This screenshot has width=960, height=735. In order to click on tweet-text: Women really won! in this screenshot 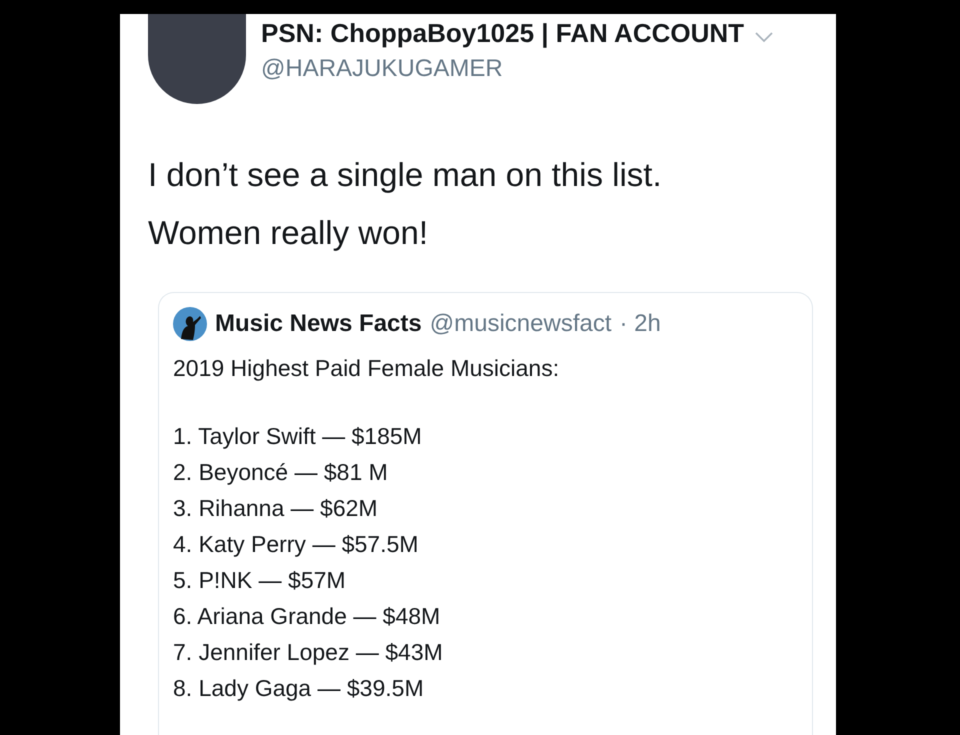, I will do `click(289, 233)`.